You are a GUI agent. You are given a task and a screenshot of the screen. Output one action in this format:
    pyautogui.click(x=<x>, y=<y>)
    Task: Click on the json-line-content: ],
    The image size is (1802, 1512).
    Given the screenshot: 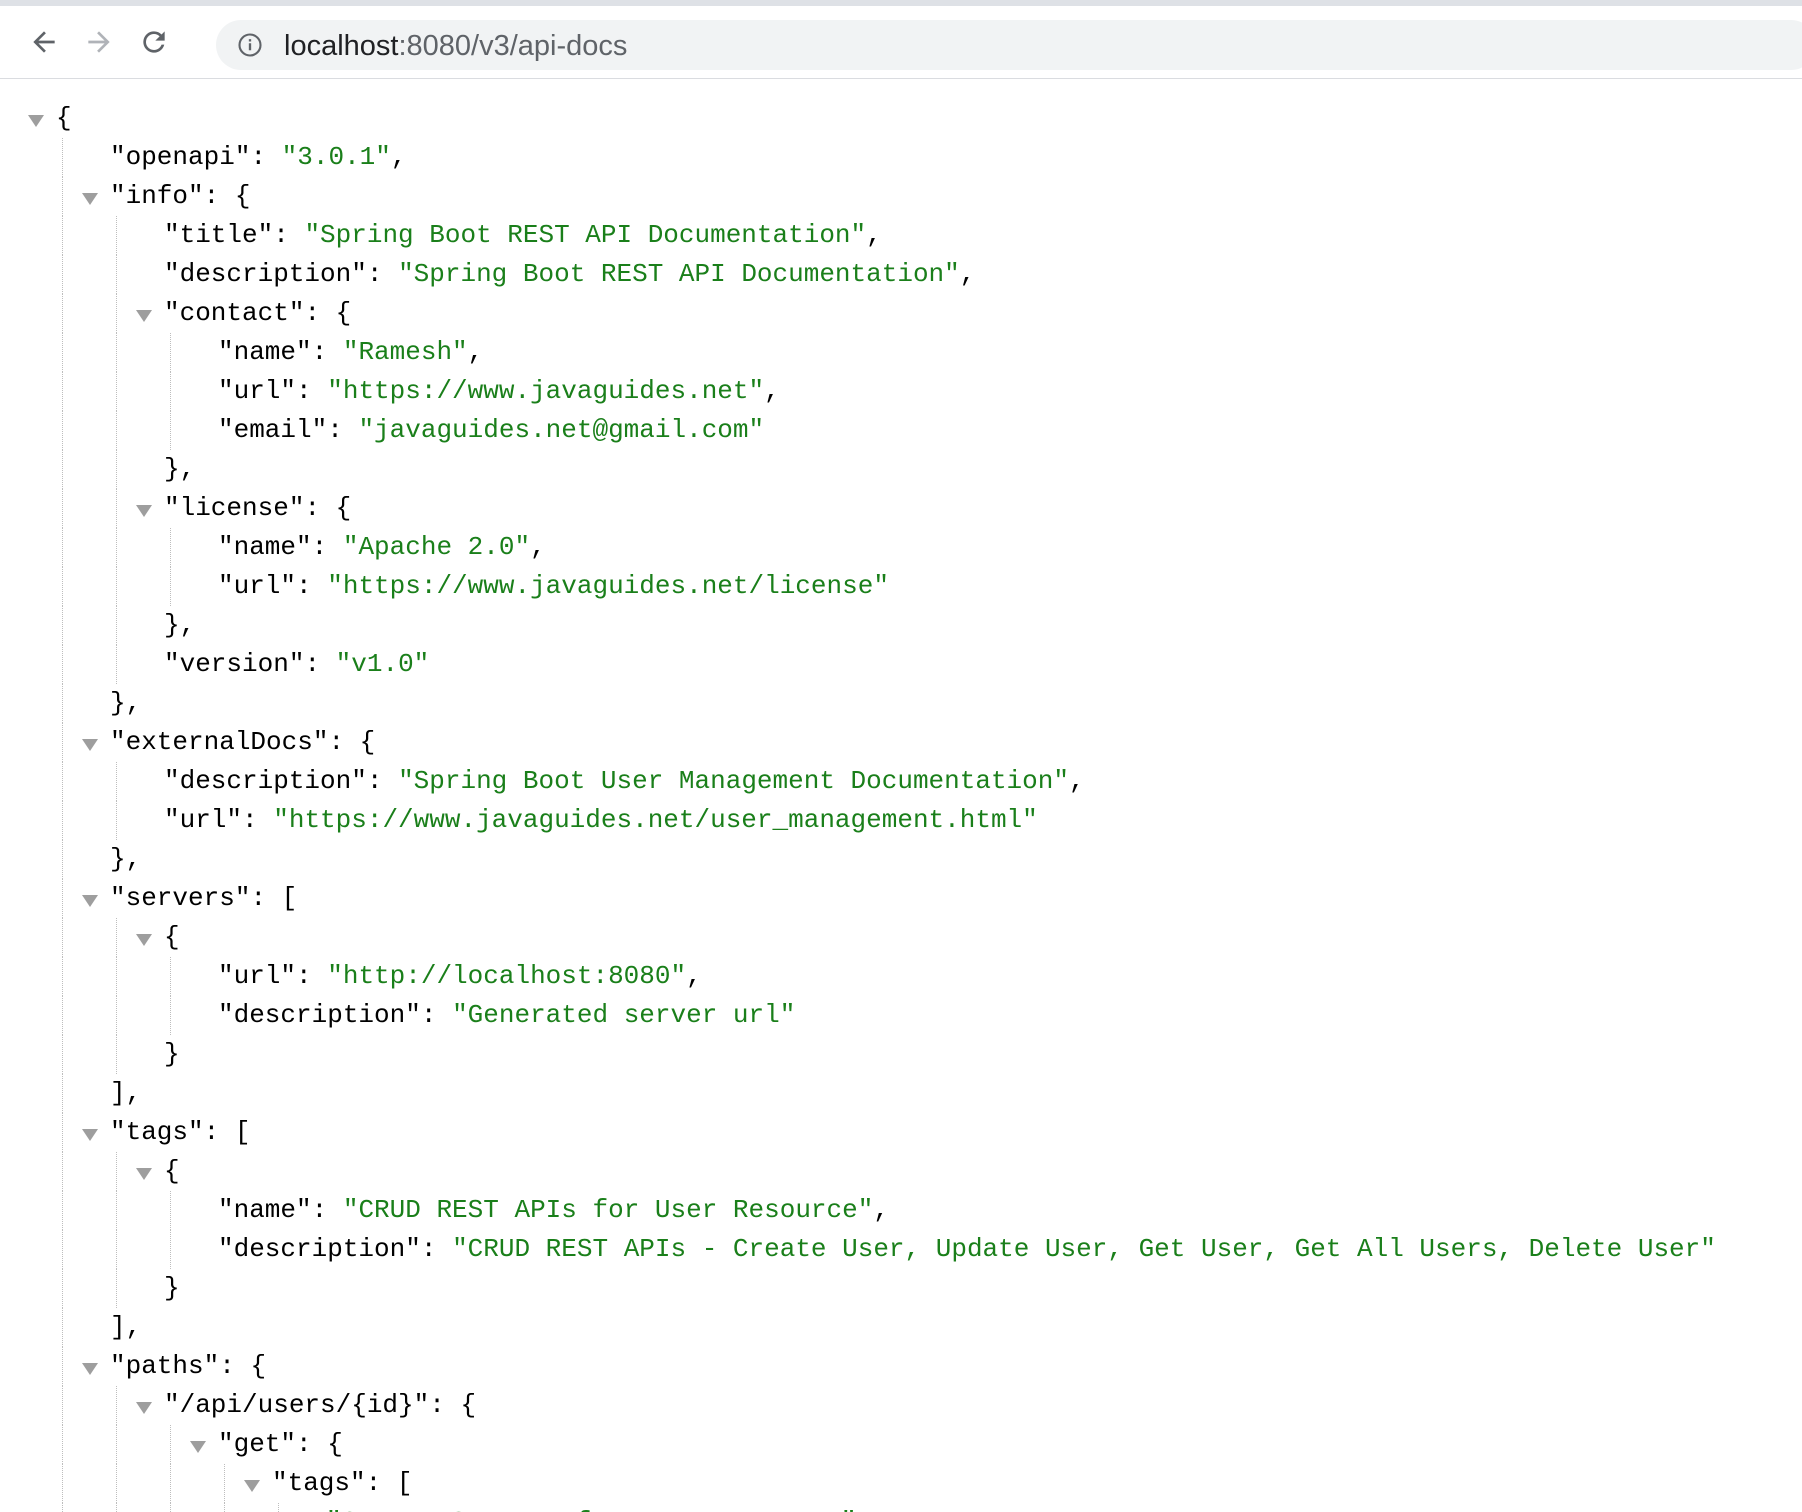 What is the action you would take?
    pyautogui.click(x=125, y=1327)
    